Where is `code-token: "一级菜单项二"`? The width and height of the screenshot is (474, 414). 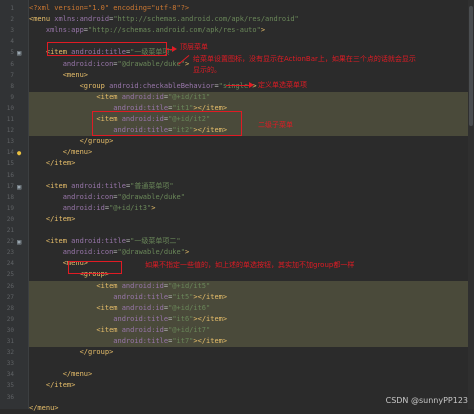 code-token: "一级菜单项二" is located at coordinates (155, 241).